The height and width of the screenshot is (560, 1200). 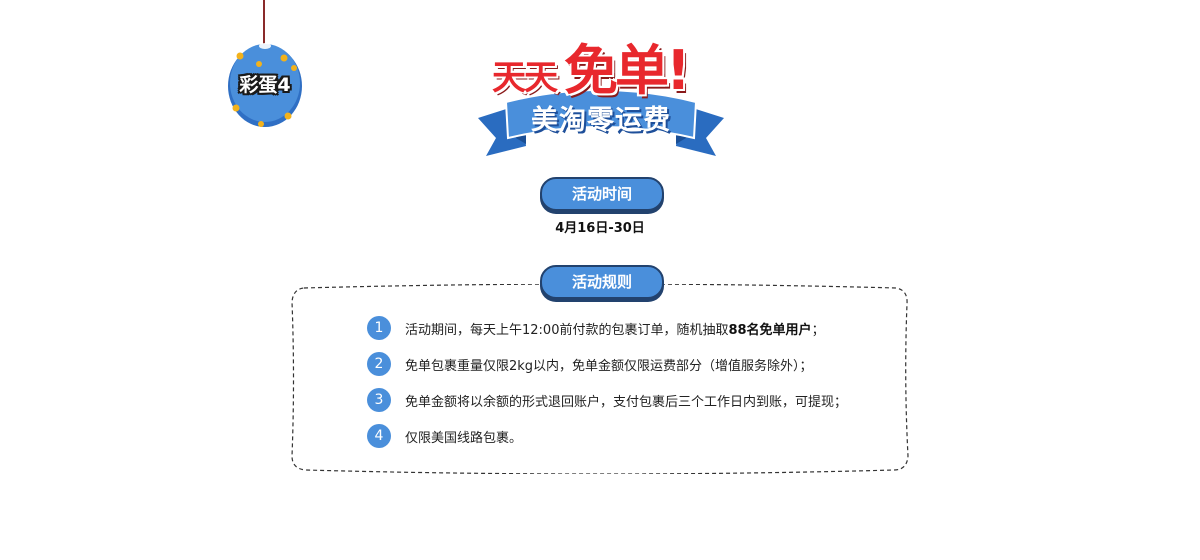 What do you see at coordinates (615, 330) in the screenshot?
I see `rule-text-1: 活动期间，每天上午12:00前付款的包裹订单，随机抽取88名免单用户；` at bounding box center [615, 330].